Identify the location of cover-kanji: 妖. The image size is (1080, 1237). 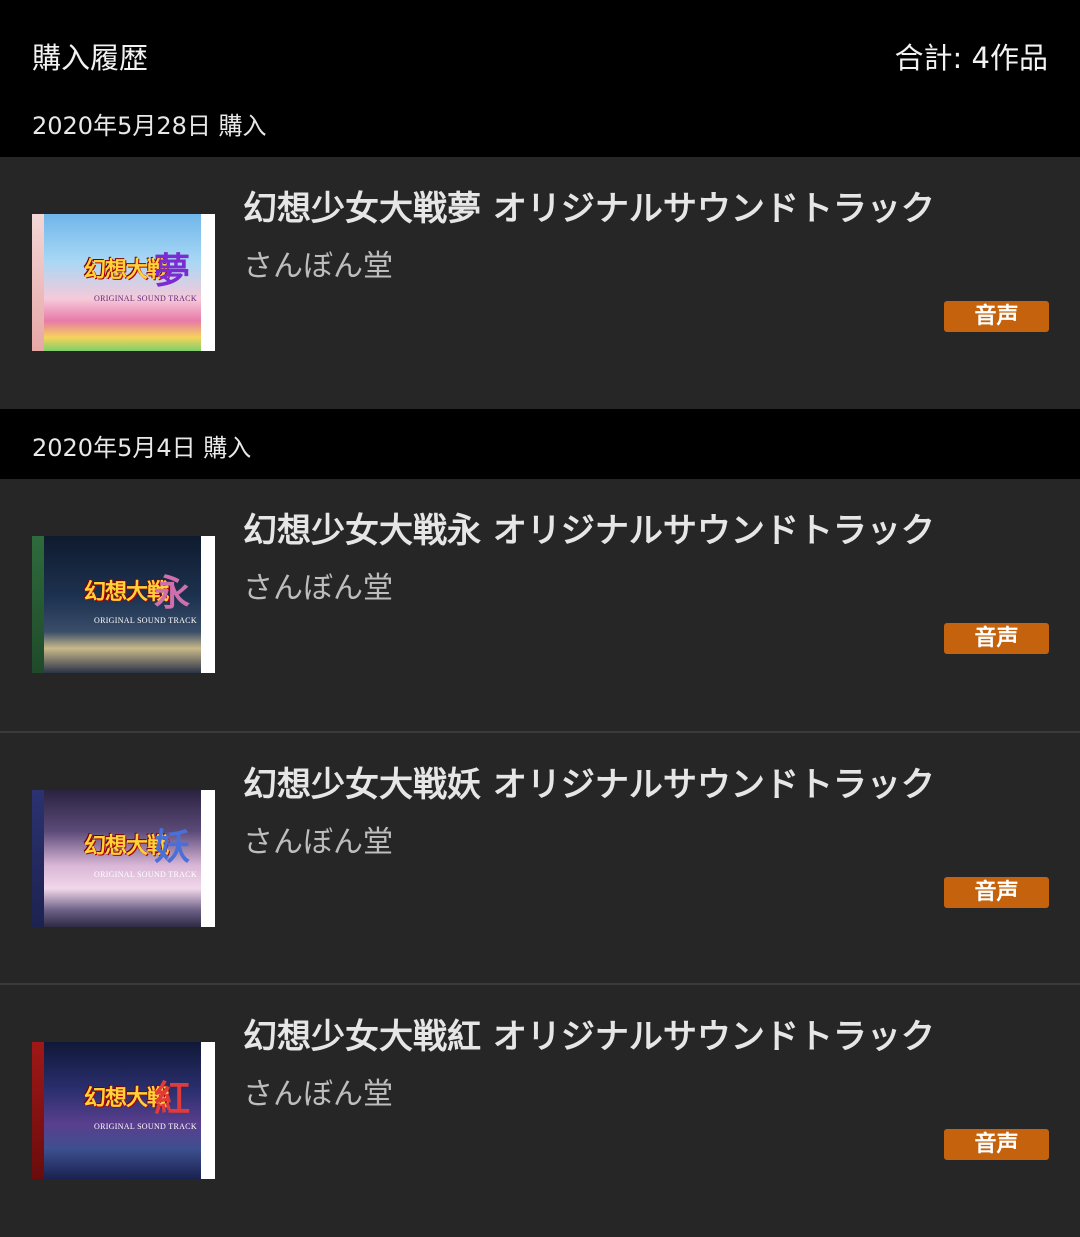
(172, 847).